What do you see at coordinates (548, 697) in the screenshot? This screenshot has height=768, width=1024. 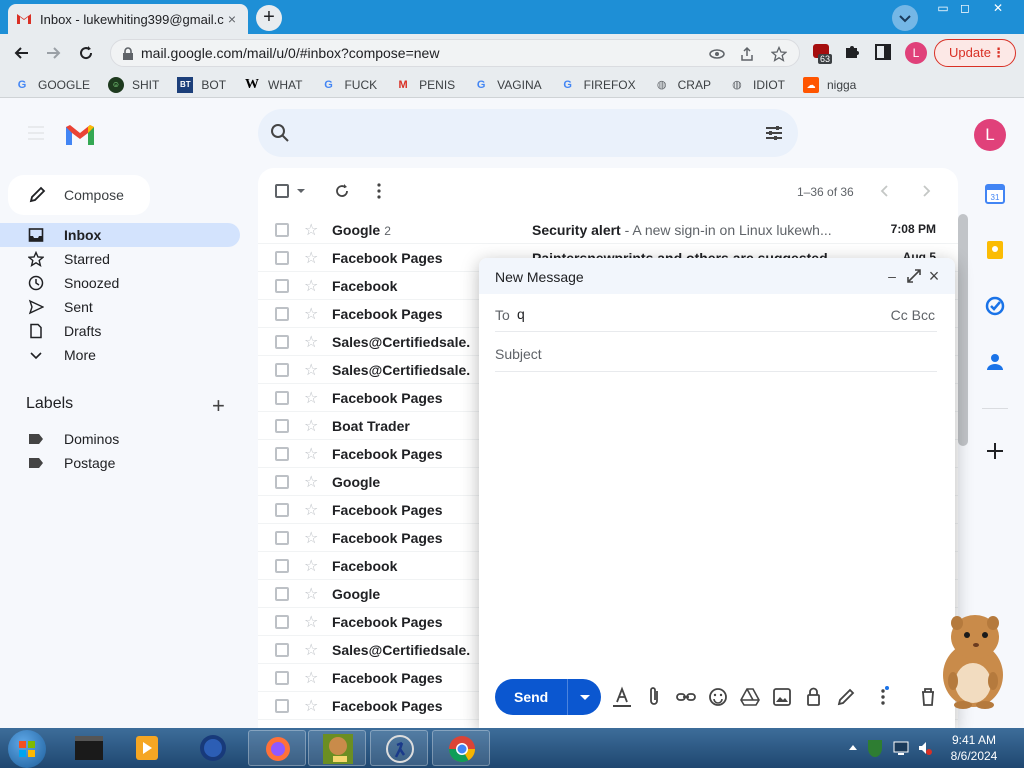 I see `send-button: Send` at bounding box center [548, 697].